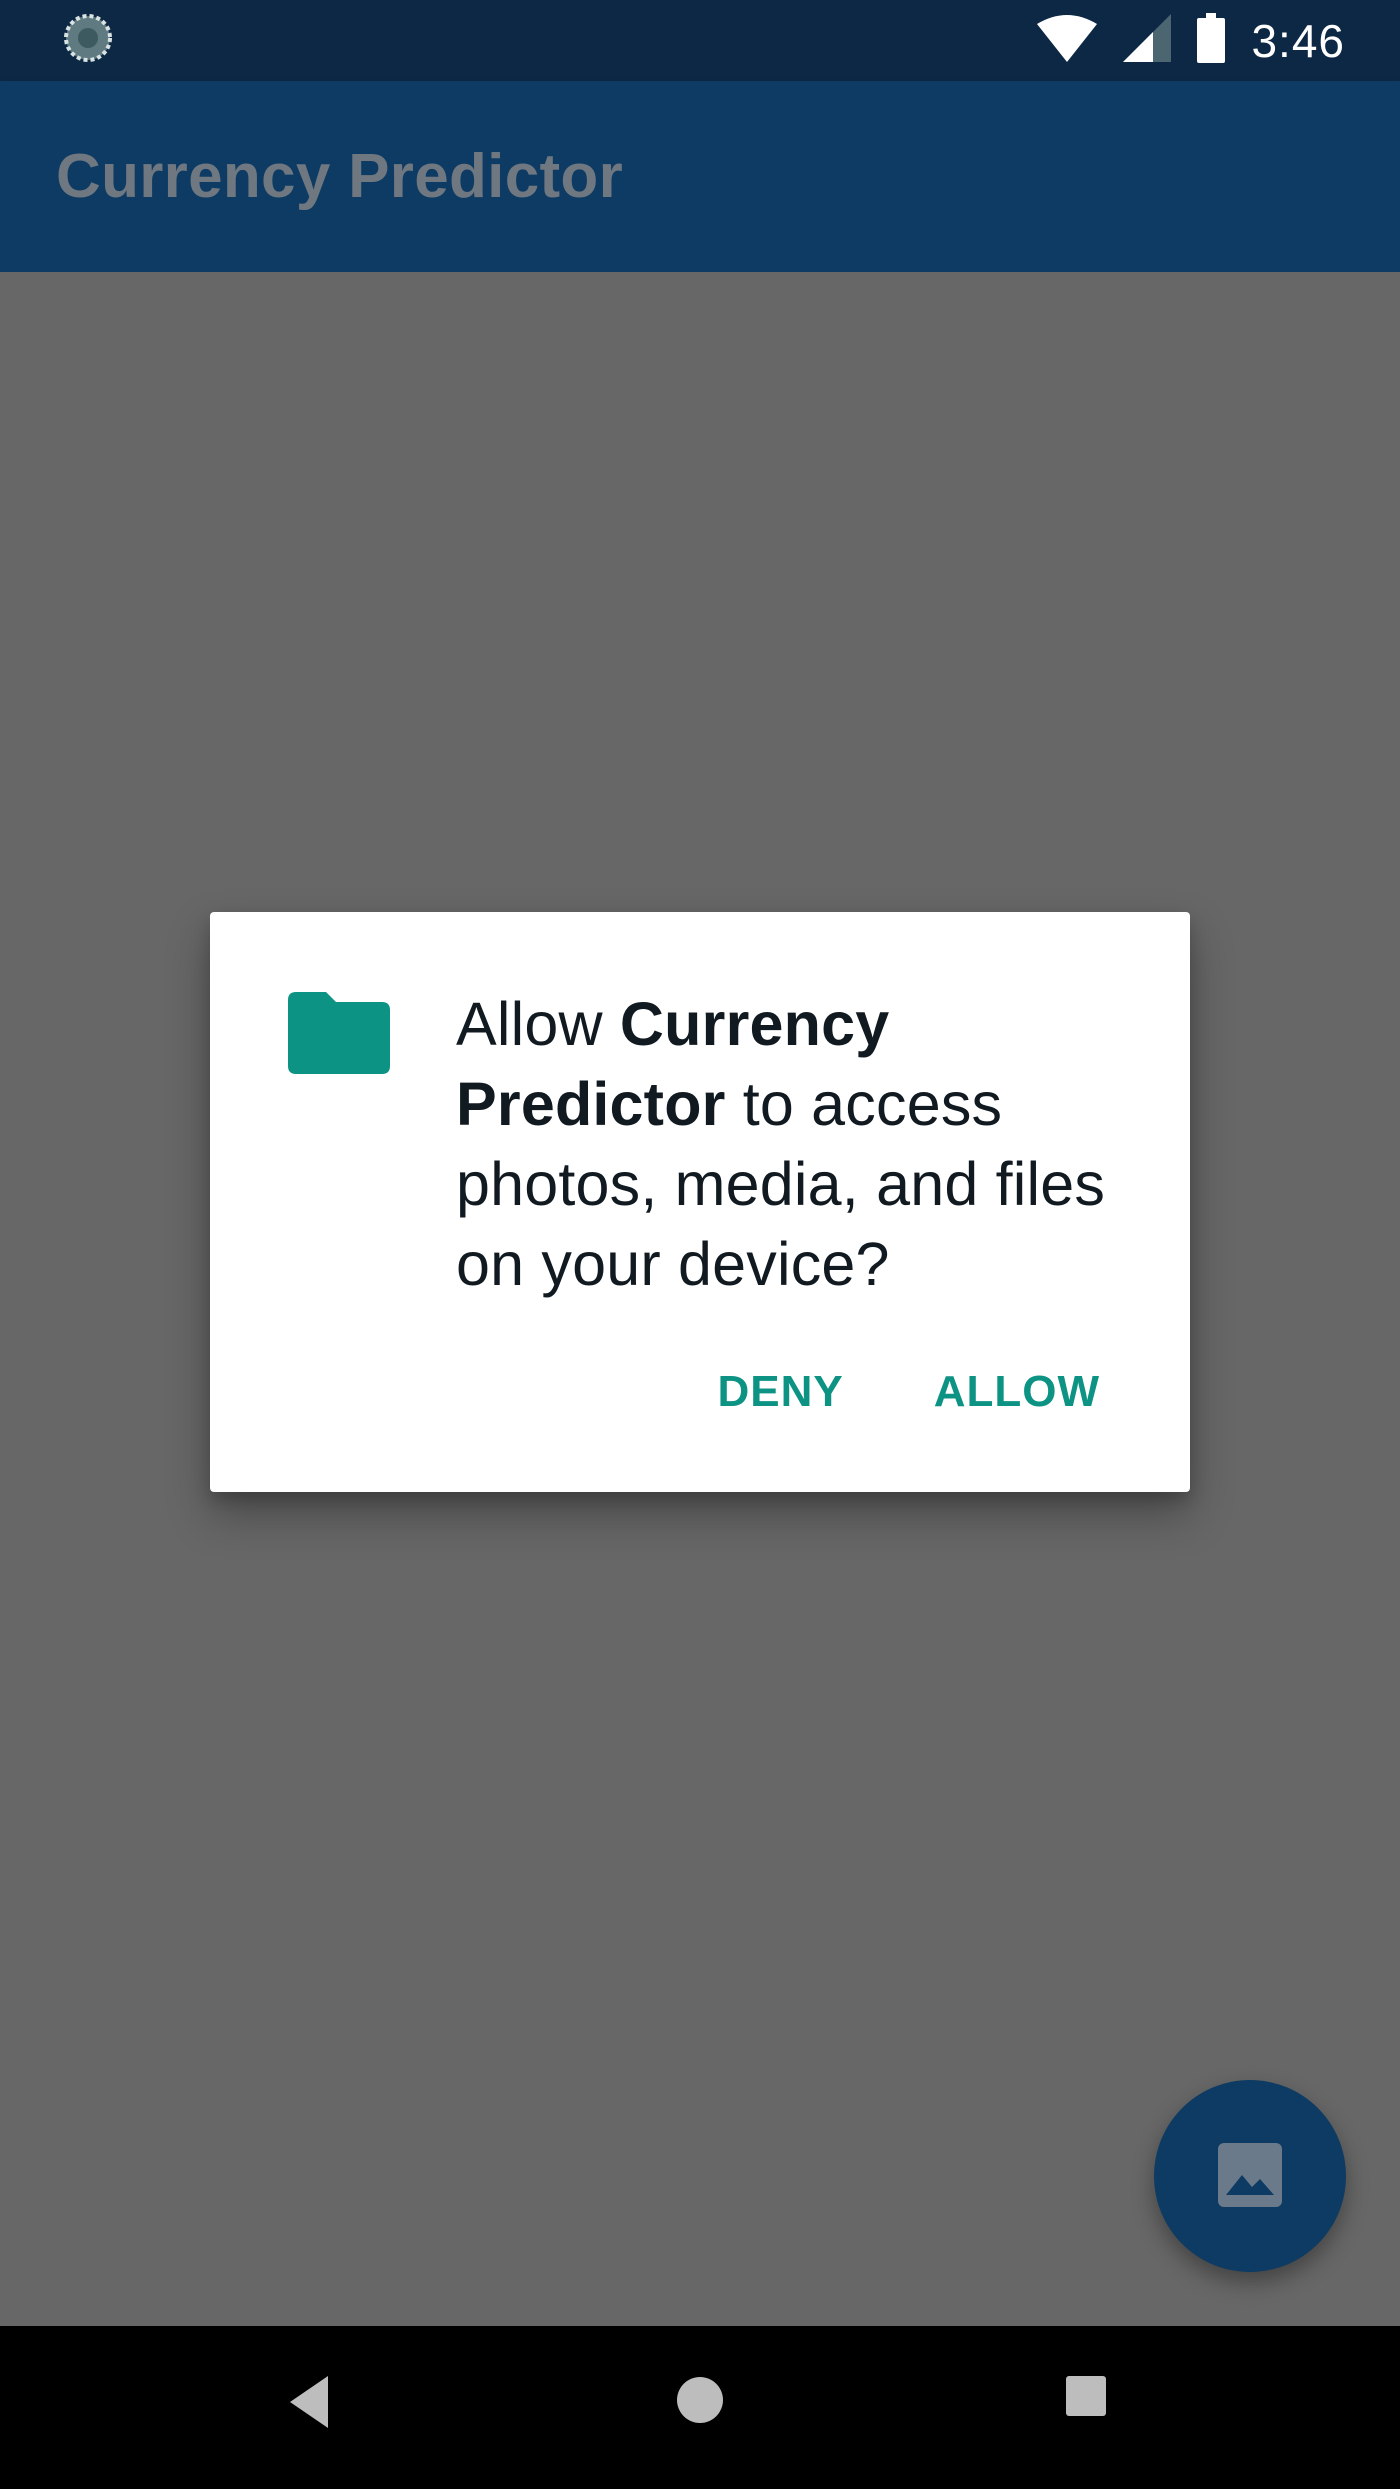  I want to click on pick-image-fab, so click(1250, 2176).